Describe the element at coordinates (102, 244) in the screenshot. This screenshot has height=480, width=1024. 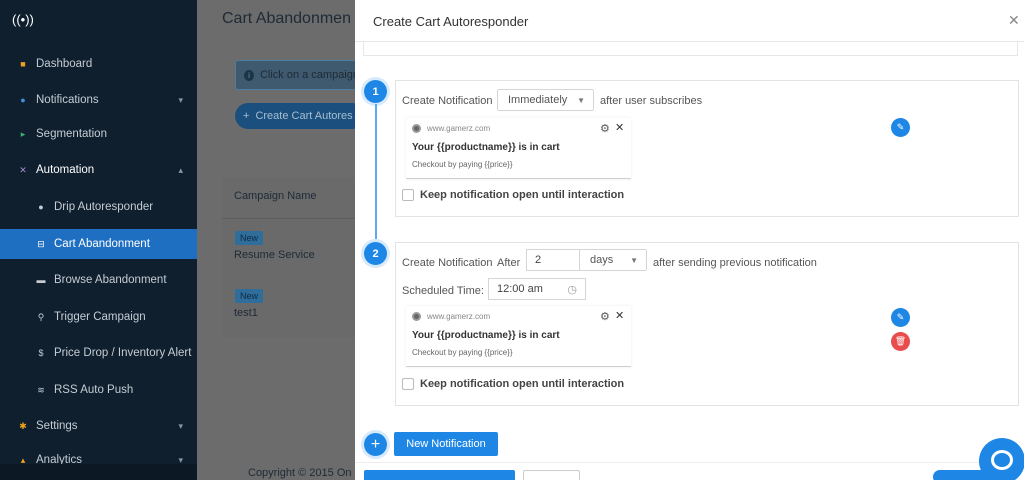
I see `sidebar-item-label: Cart Abandonment` at that location.